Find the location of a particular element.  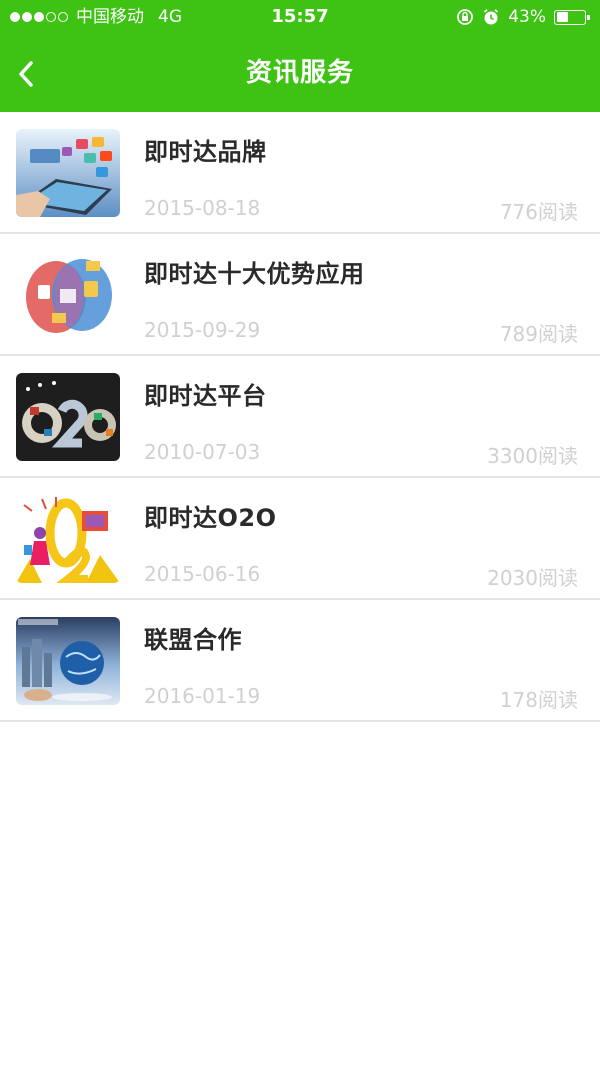

o2o-collage-image is located at coordinates (68, 417).